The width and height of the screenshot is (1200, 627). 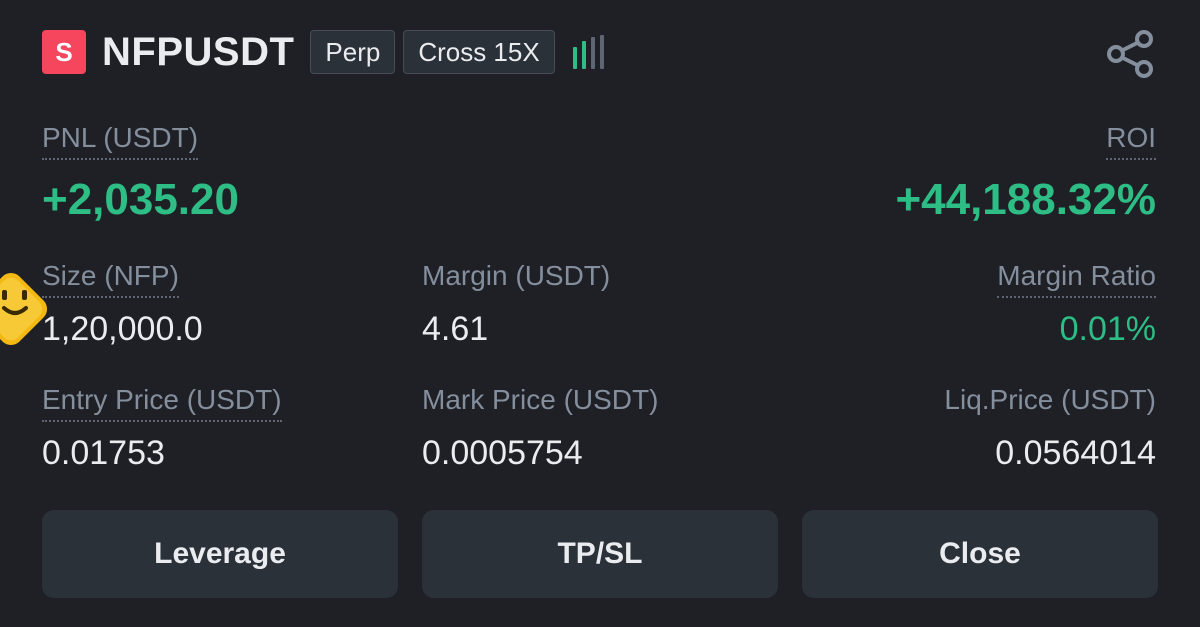 What do you see at coordinates (1107, 329) in the screenshot?
I see `margin-ratio-value: 0.01%` at bounding box center [1107, 329].